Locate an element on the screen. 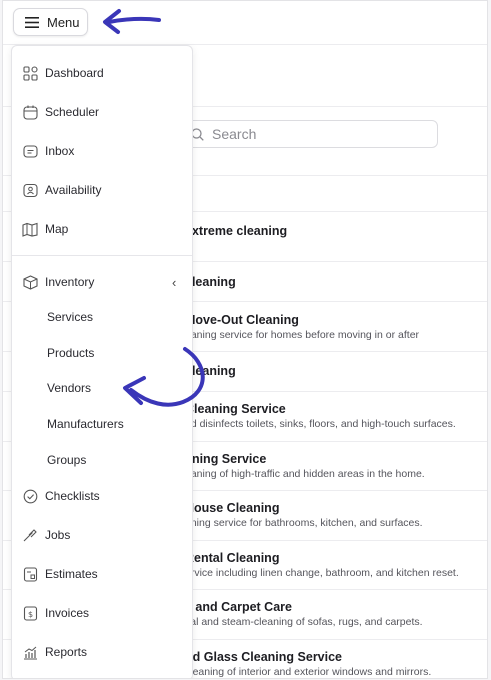  sidebar-item-estimates: Estimates is located at coordinates (102, 574).